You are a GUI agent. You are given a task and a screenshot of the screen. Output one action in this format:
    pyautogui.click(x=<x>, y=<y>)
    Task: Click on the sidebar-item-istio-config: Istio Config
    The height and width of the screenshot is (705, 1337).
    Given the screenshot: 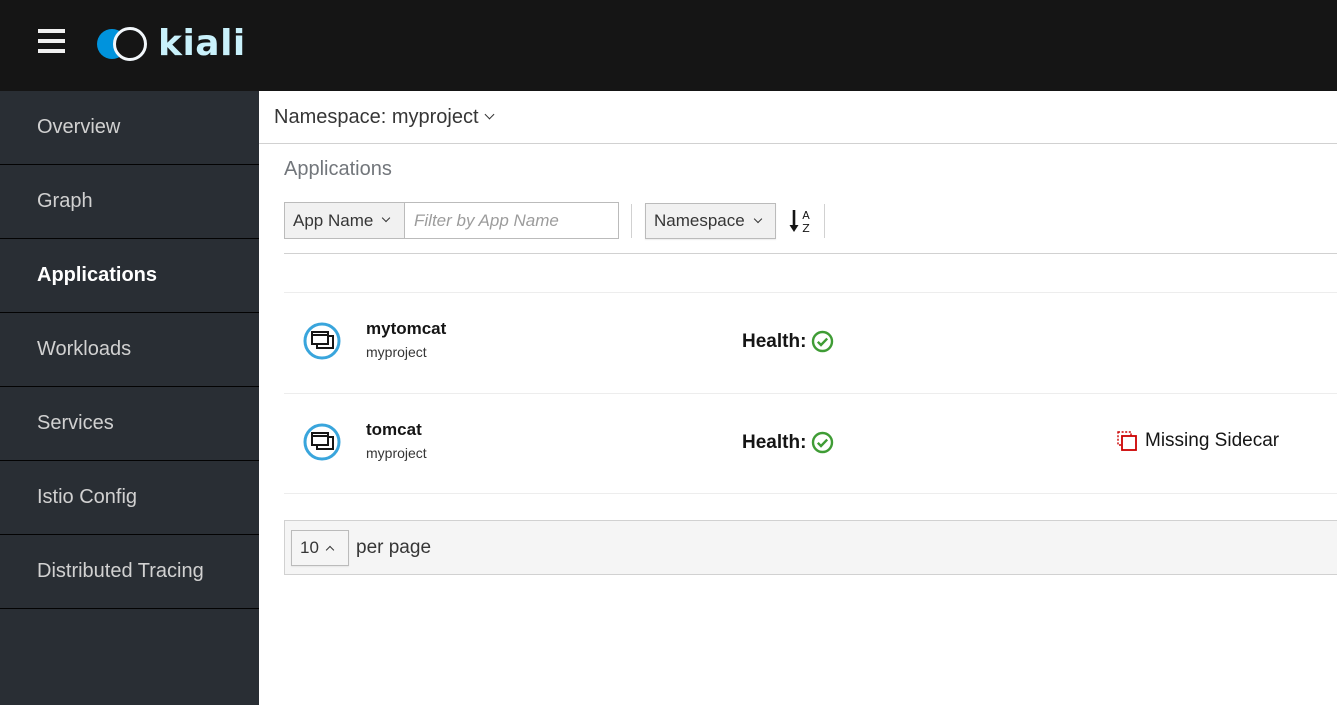 What is the action you would take?
    pyautogui.click(x=129, y=498)
    